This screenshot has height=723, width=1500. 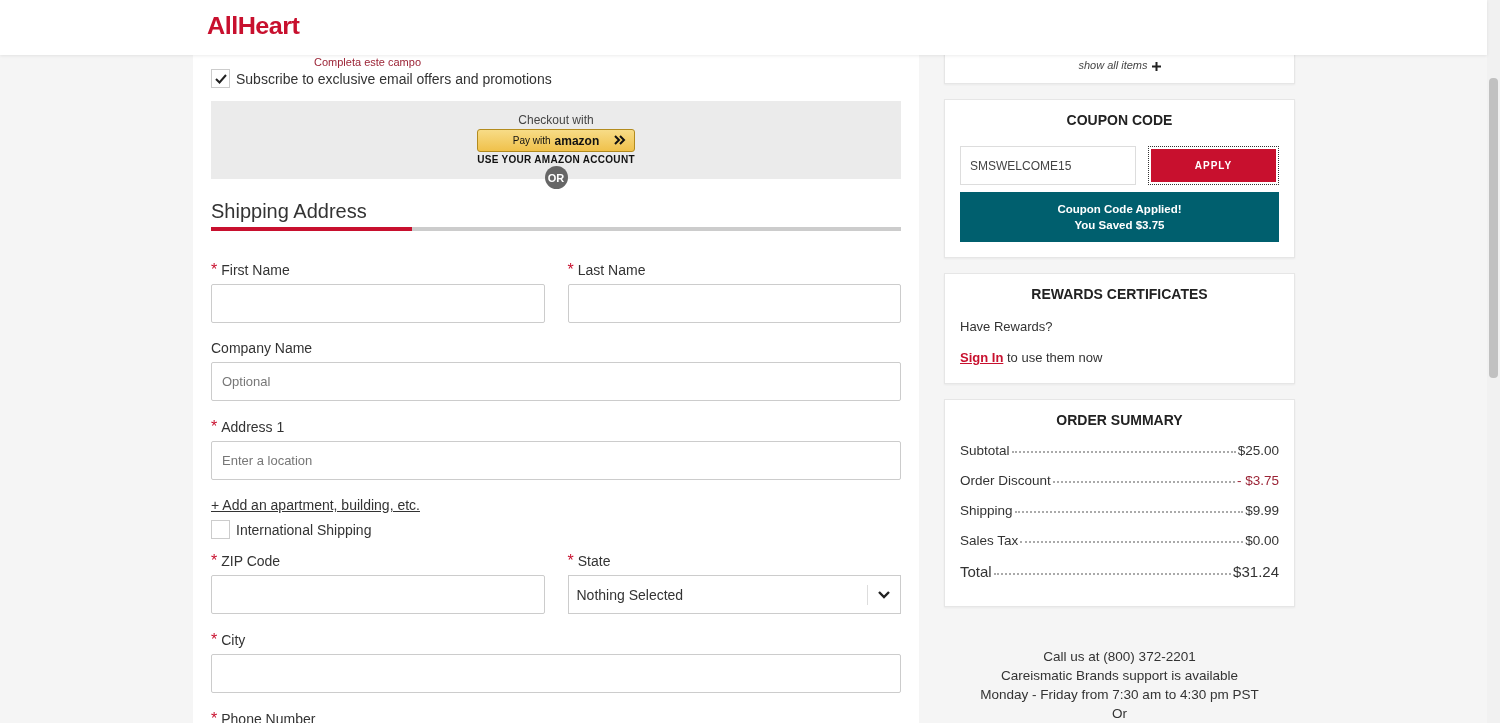 I want to click on logo: AllHeart, so click(x=253, y=26).